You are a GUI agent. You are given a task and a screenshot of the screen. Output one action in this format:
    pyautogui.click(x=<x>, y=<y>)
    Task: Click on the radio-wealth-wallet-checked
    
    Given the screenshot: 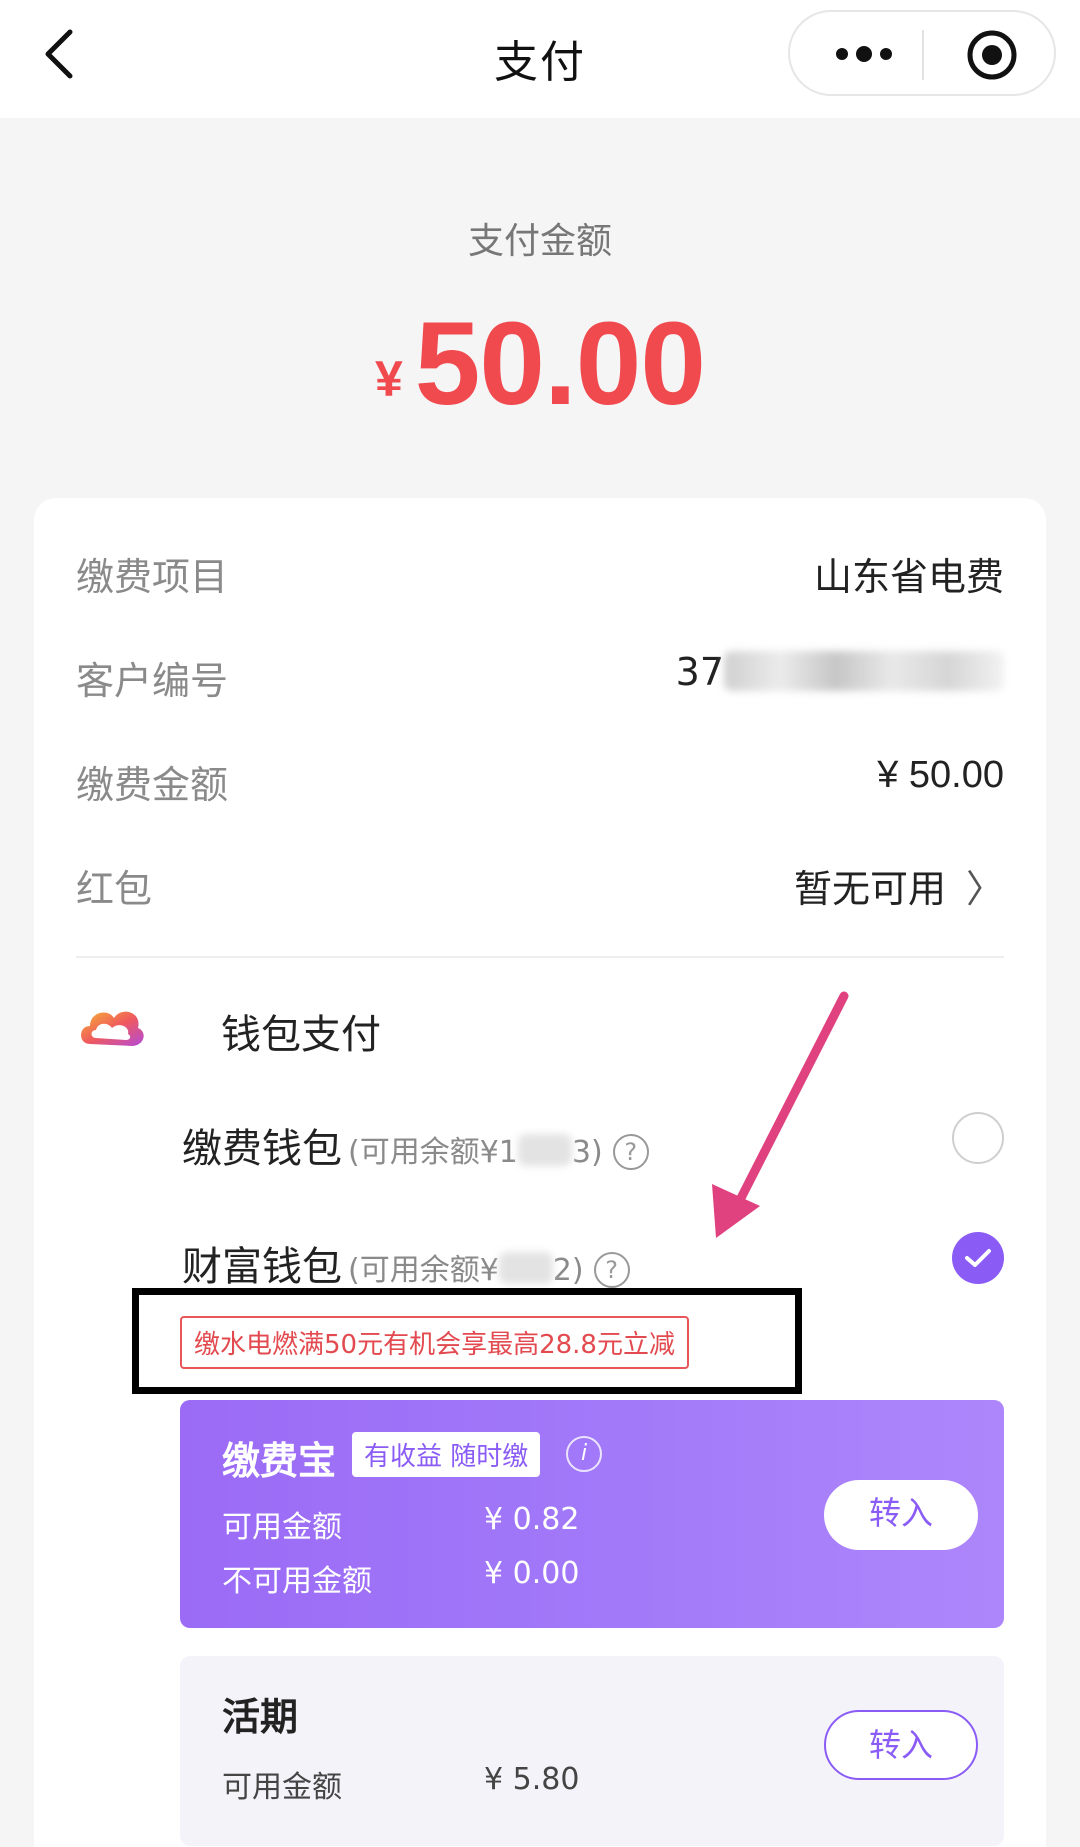 What is the action you would take?
    pyautogui.click(x=978, y=1258)
    